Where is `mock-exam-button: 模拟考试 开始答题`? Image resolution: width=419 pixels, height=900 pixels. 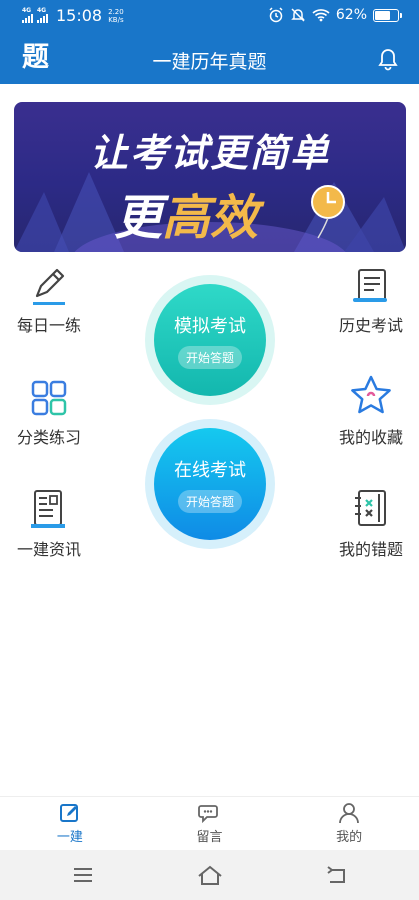 mock-exam-button: 模拟考试 开始答题 is located at coordinates (210, 340).